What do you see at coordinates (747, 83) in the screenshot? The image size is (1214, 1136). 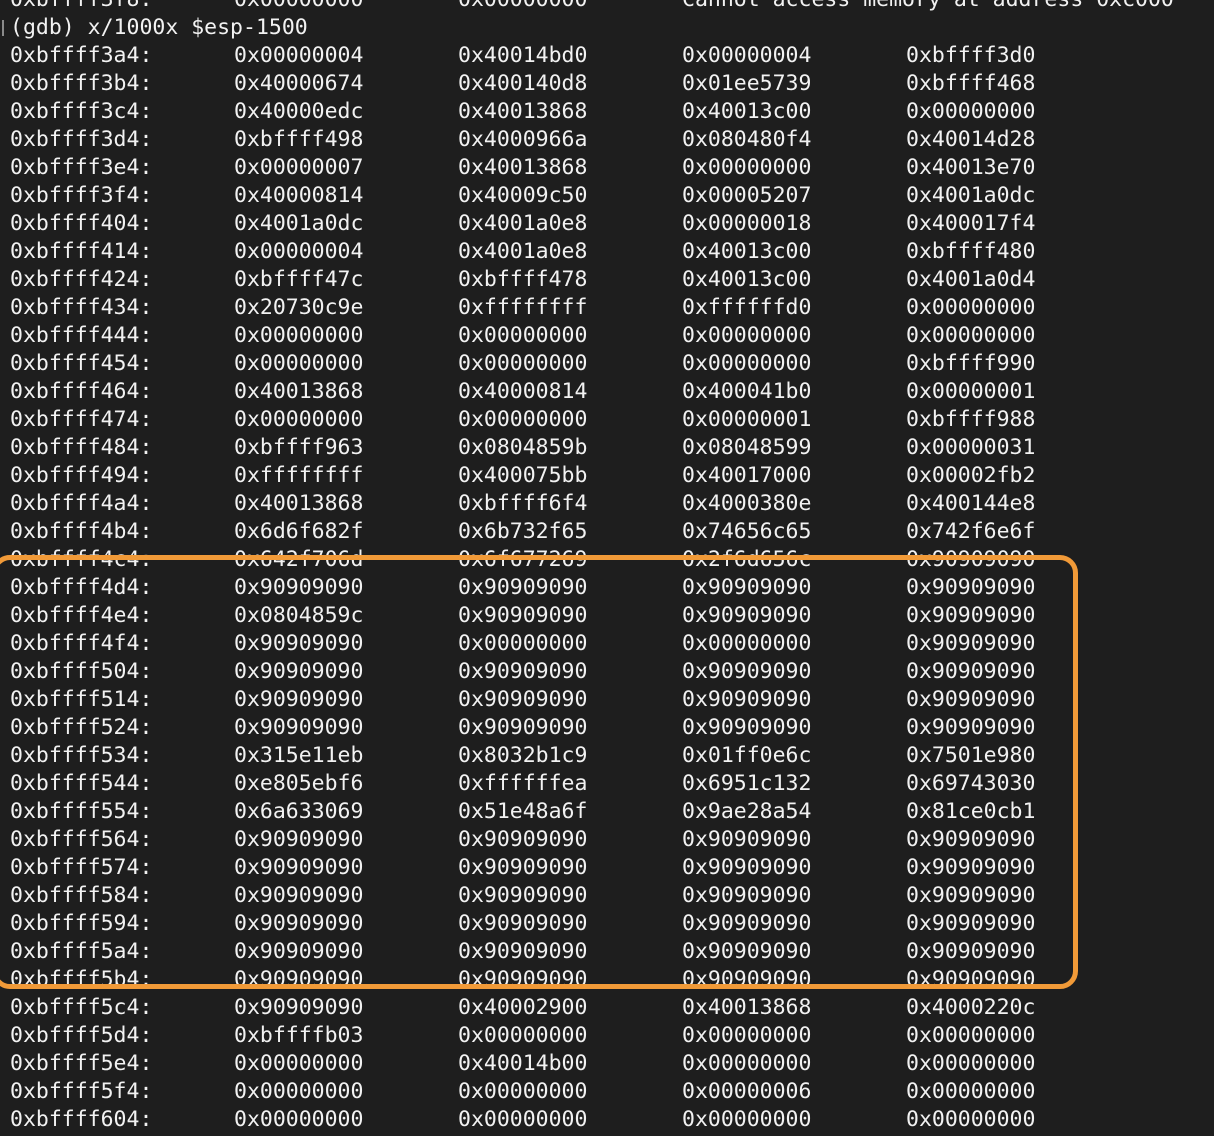 I see `memory-word: 0x01ee5739` at bounding box center [747, 83].